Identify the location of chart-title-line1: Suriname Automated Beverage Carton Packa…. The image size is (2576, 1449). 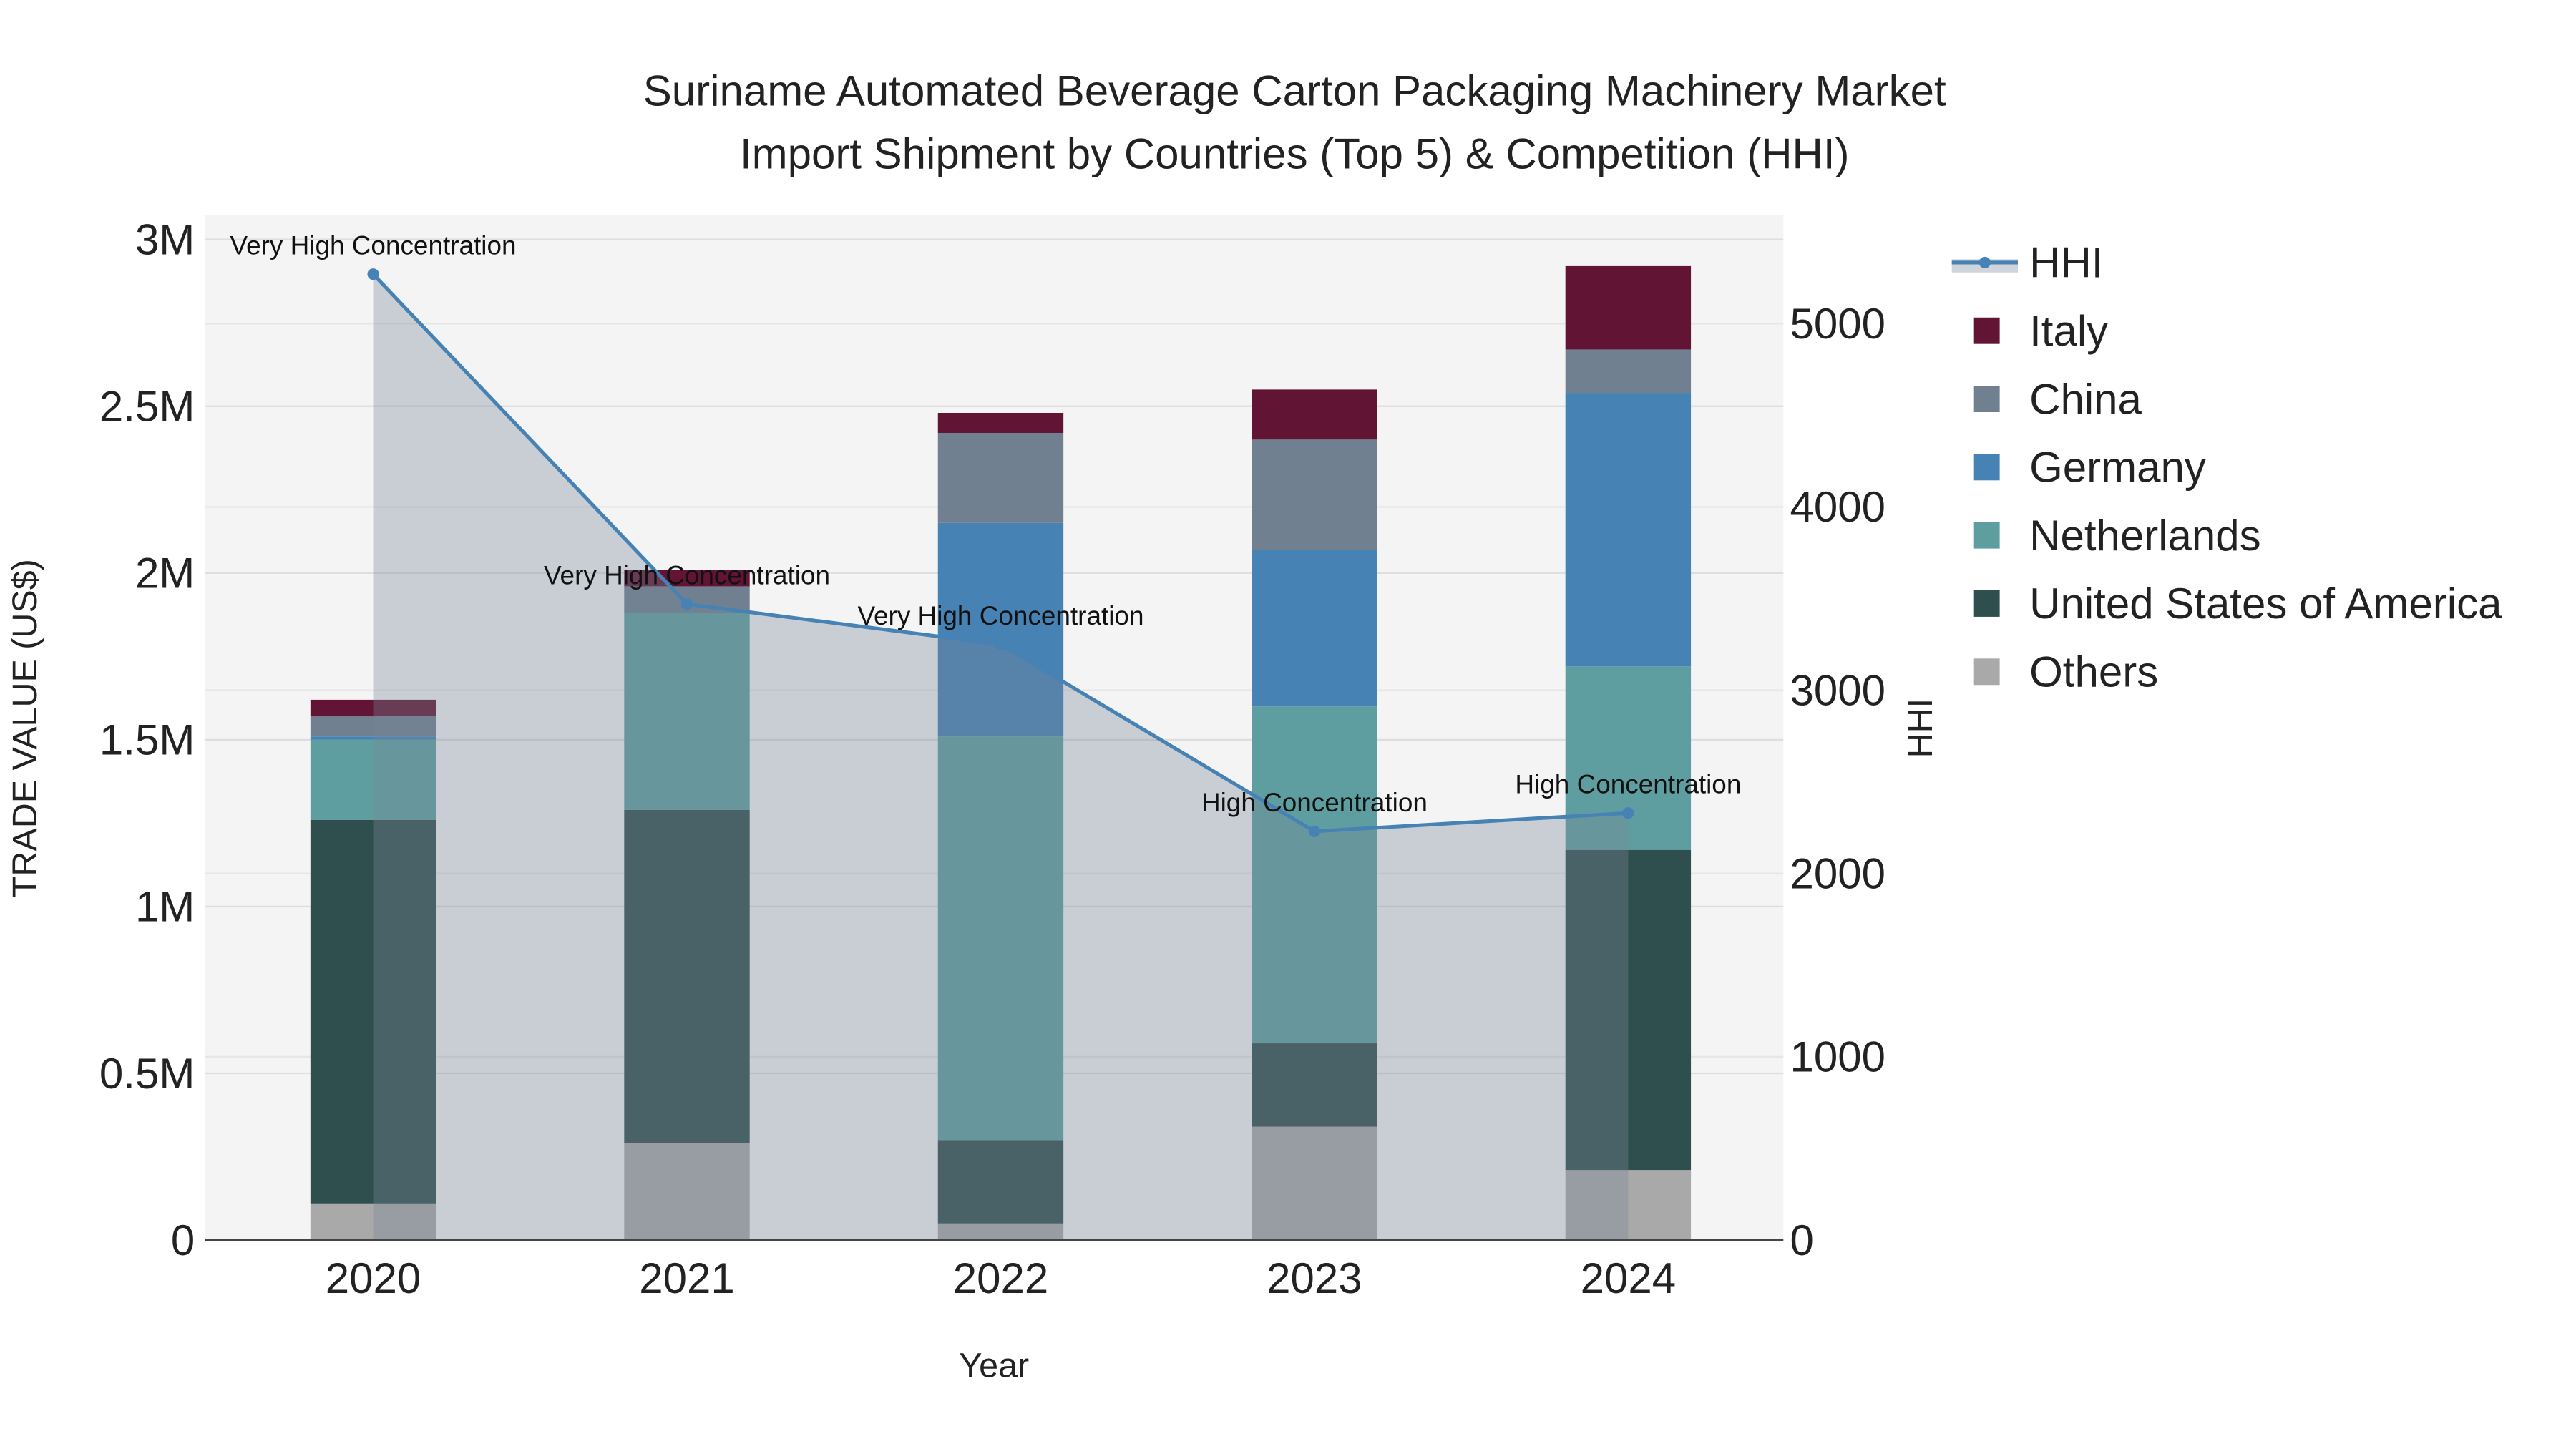
(1294, 91).